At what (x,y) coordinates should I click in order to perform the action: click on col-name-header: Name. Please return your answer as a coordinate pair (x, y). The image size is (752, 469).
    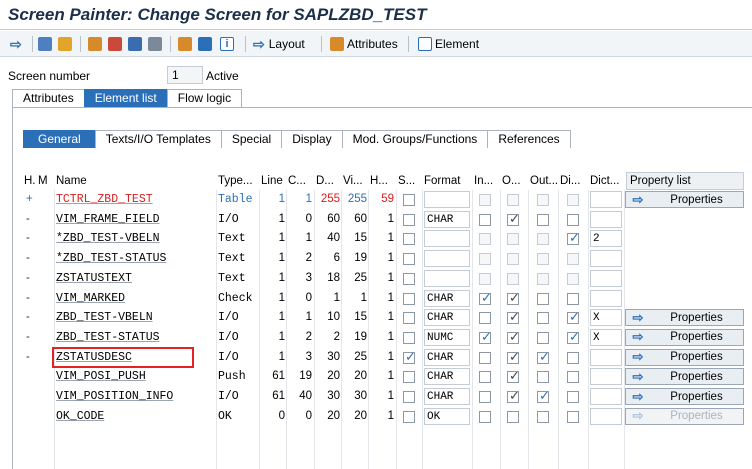
    Looking at the image, I should click on (136, 181).